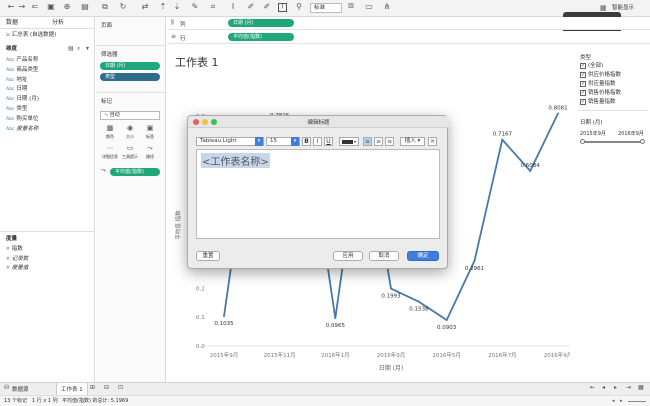 The height and width of the screenshot is (406, 650). I want to click on sort-asc-icon: ⇡, so click(163, 8).